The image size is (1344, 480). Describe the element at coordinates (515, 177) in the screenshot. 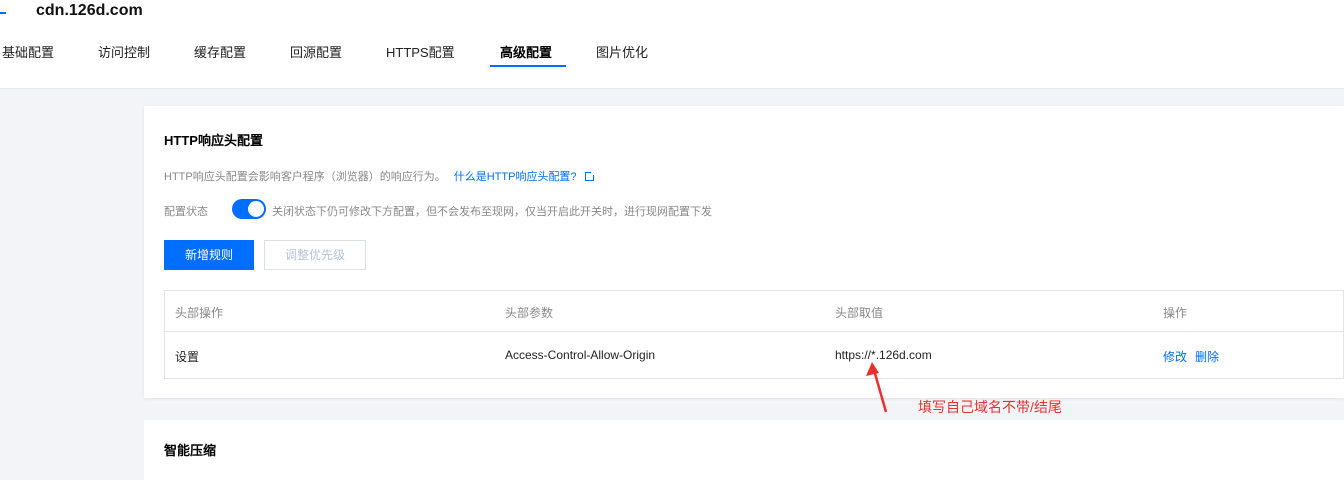

I see `help-link: 什么是HTTP响应头配置?` at that location.